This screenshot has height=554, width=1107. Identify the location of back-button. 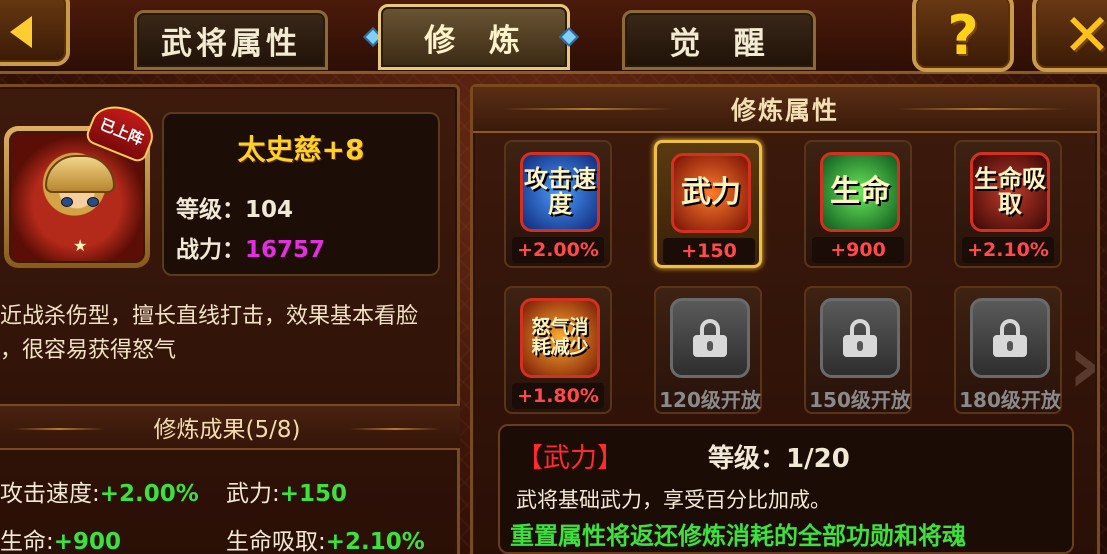
(35, 33).